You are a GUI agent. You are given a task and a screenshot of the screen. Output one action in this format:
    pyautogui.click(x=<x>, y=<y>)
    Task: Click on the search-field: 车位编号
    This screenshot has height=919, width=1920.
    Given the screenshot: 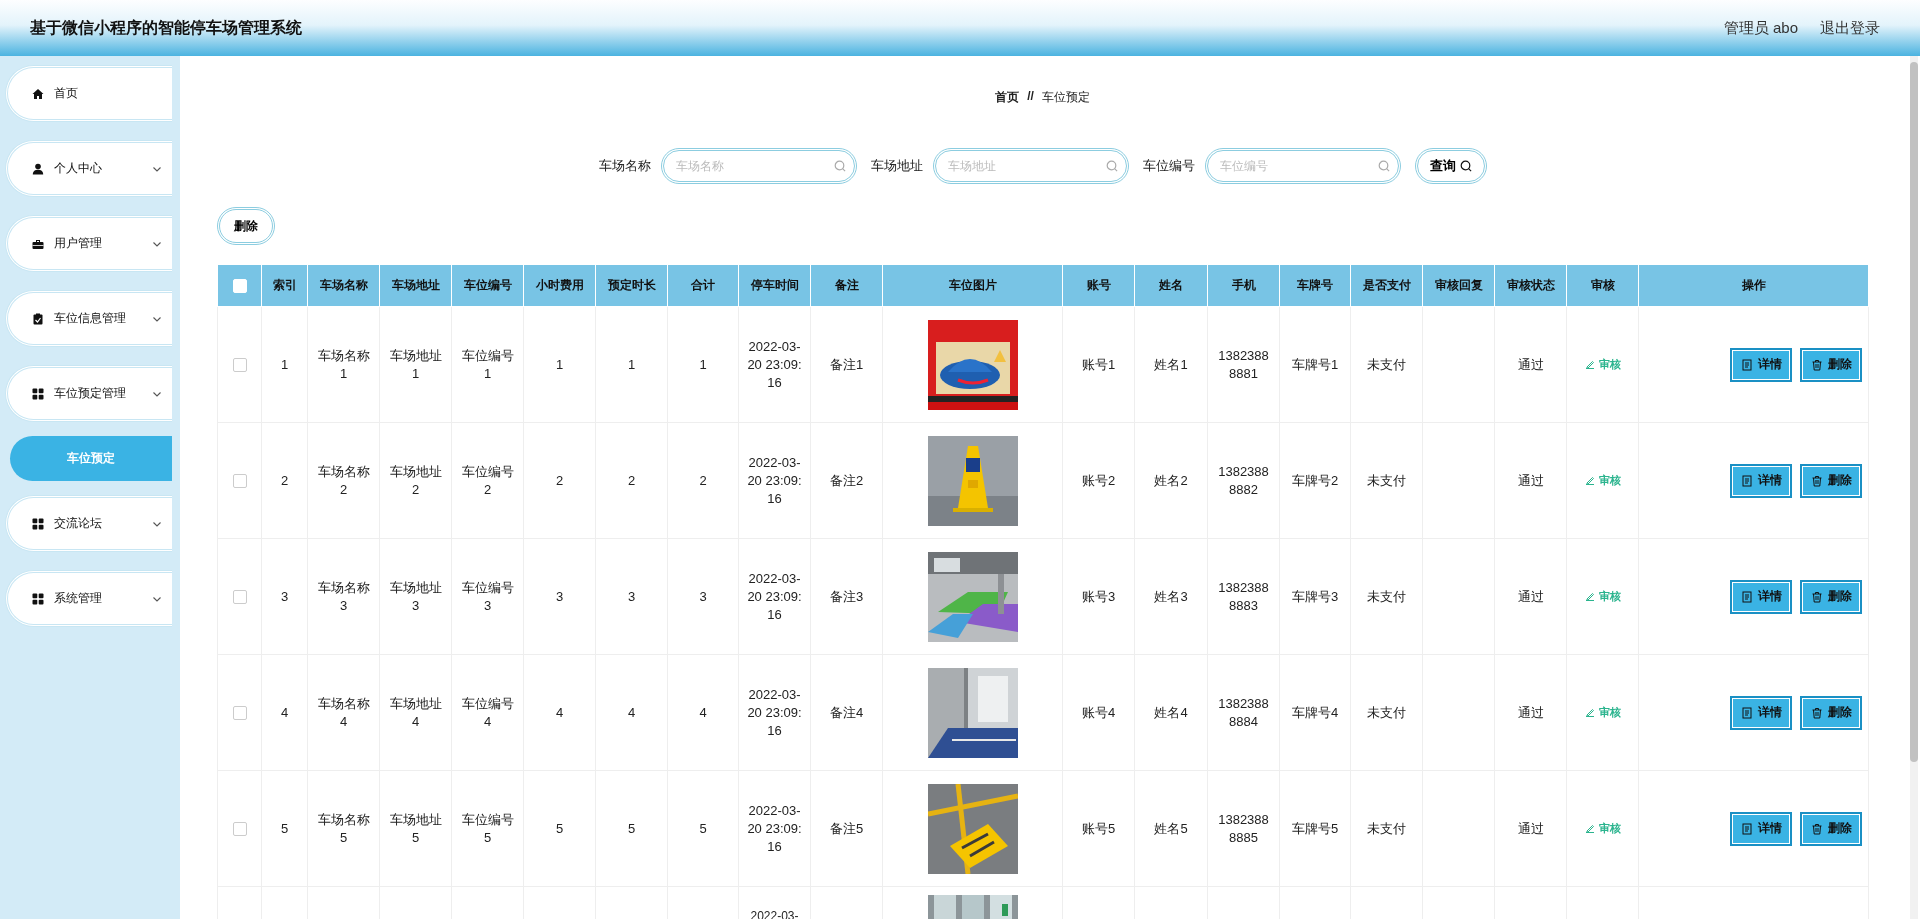 What is the action you would take?
    pyautogui.click(x=1302, y=166)
    